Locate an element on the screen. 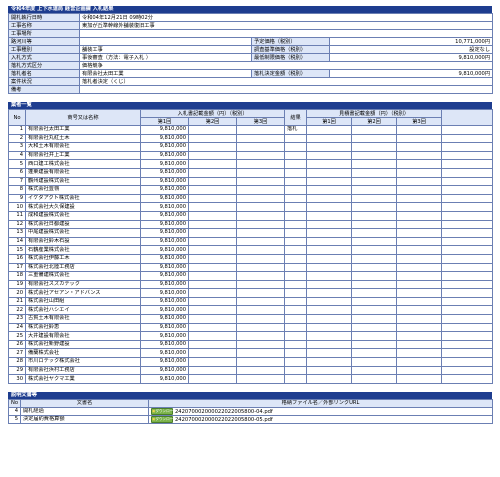 This screenshot has height=477, width=500. bidder-no: 20 is located at coordinates (17, 293).